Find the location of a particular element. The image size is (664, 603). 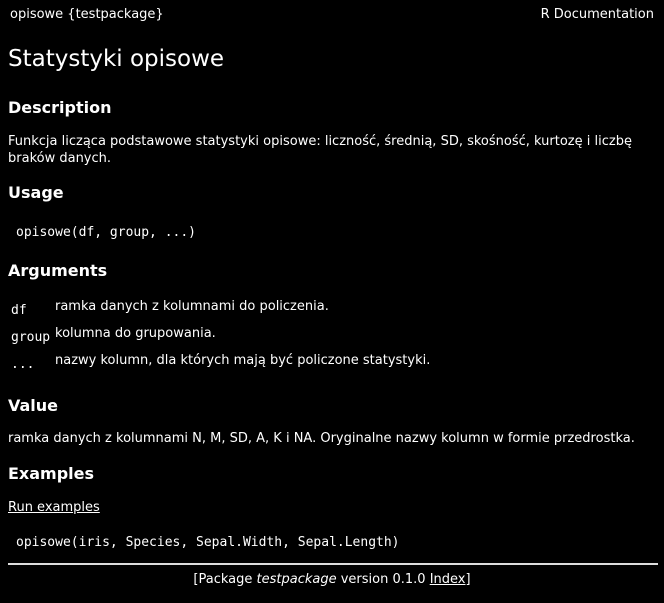

usage-heading: Usage is located at coordinates (36, 192).